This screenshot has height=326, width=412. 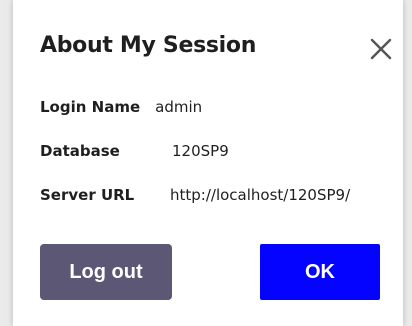 I want to click on database-row: Database 120SP9, so click(x=195, y=151).